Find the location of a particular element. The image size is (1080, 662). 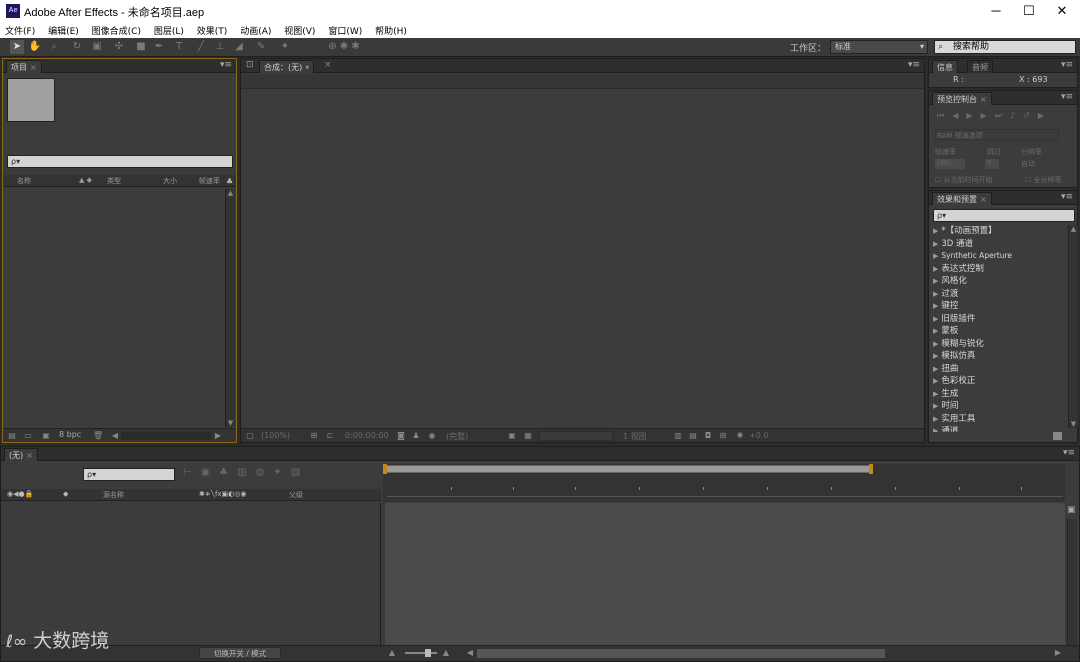

tab-project: 项目 × is located at coordinates (24, 66).